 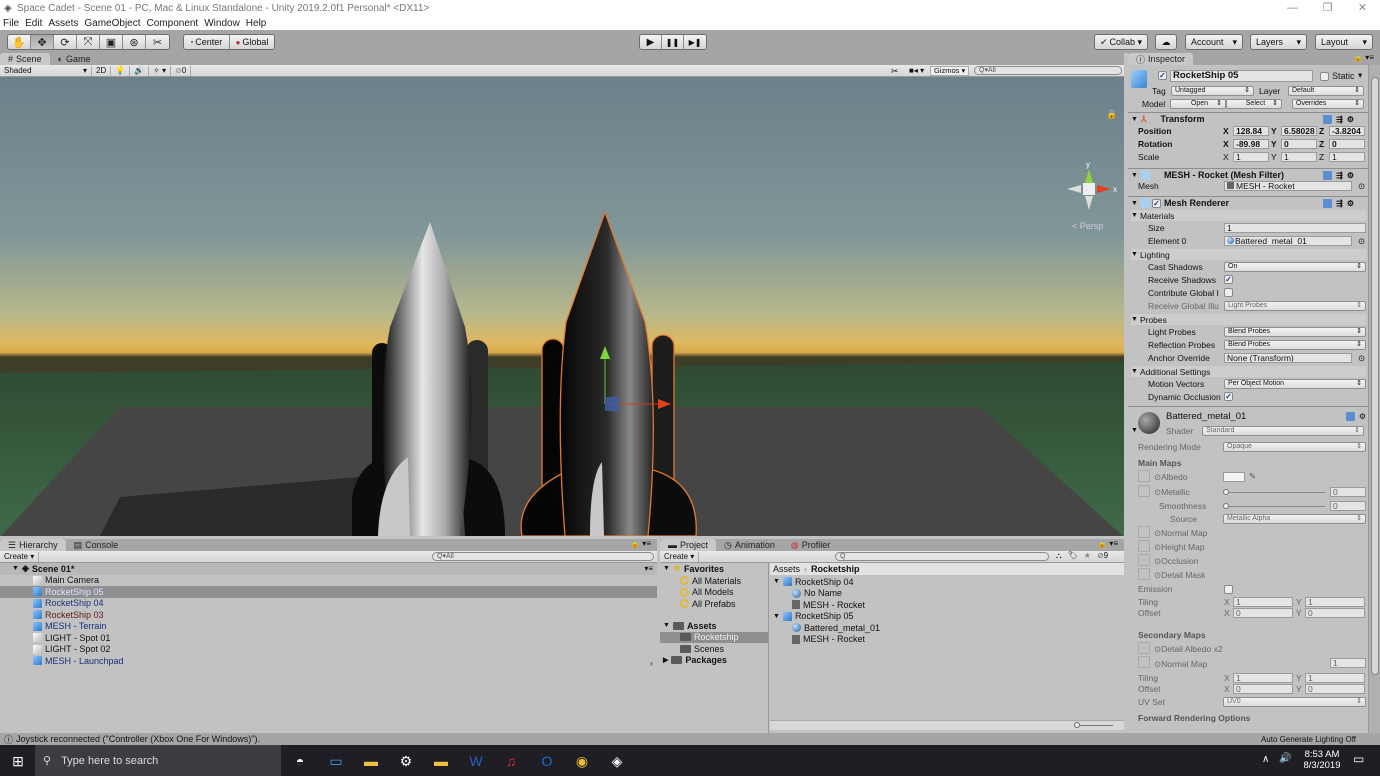 What do you see at coordinates (1228, 396) in the screenshot?
I see `dynamic-occlusion-checkbox: ✓` at bounding box center [1228, 396].